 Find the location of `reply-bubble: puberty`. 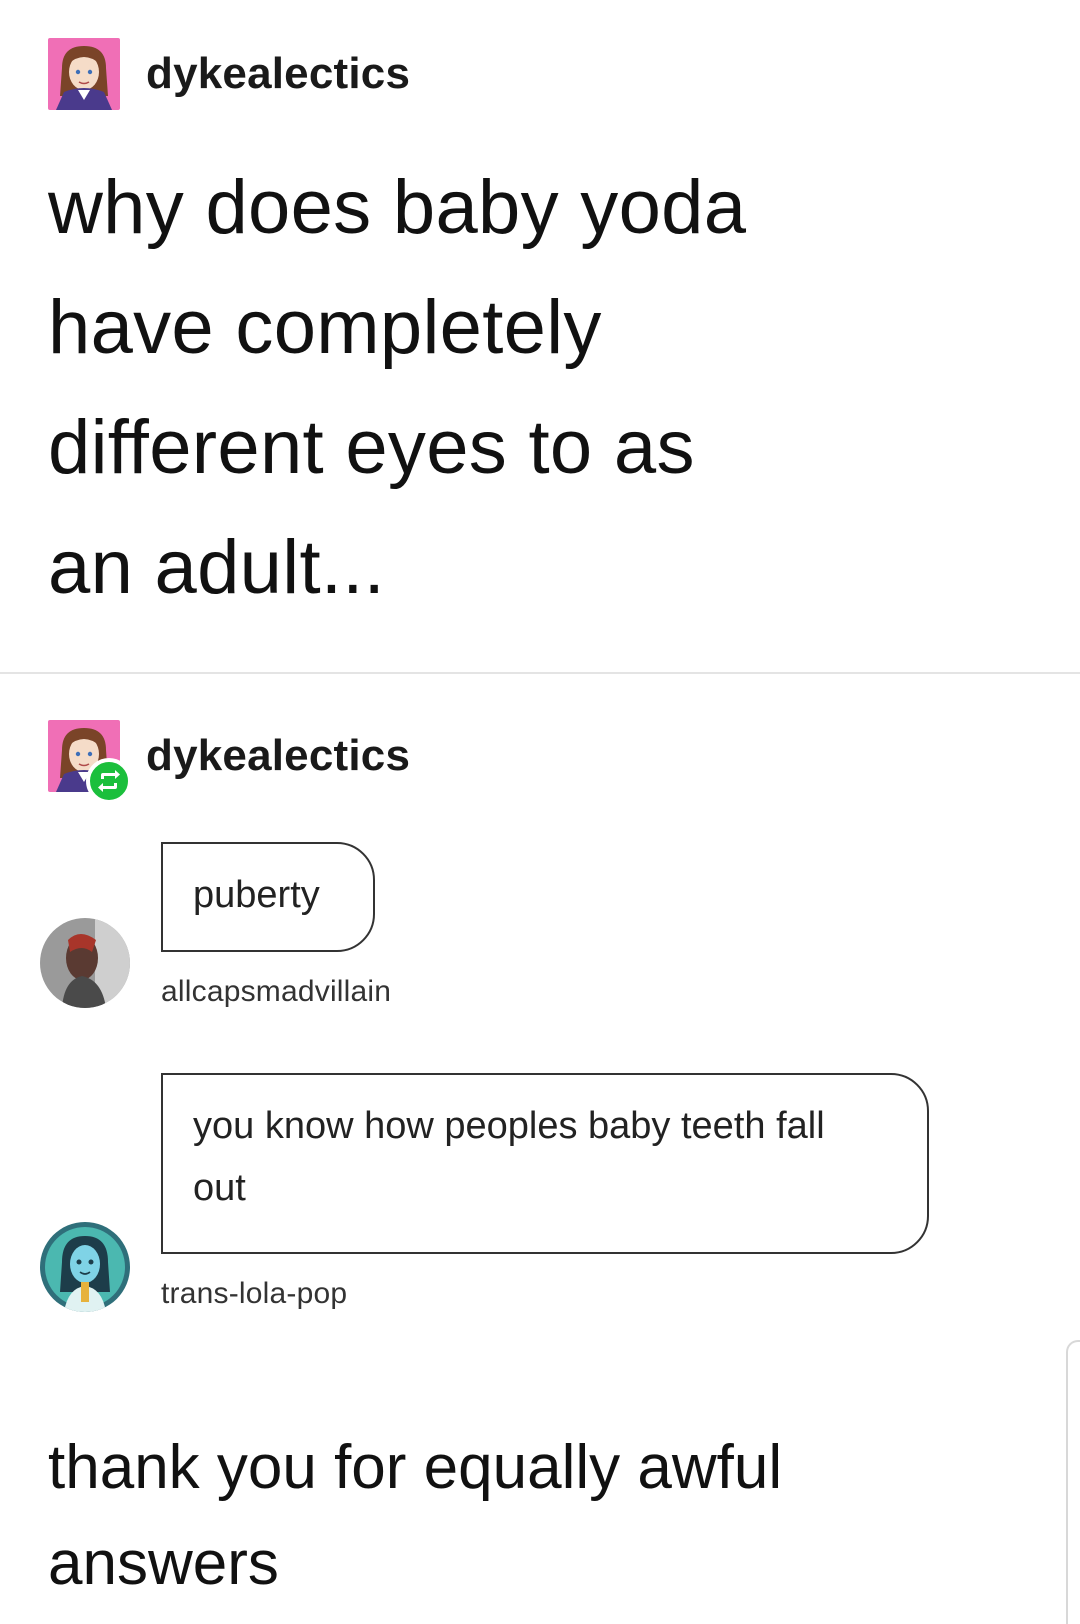

reply-bubble: puberty is located at coordinates (268, 897).